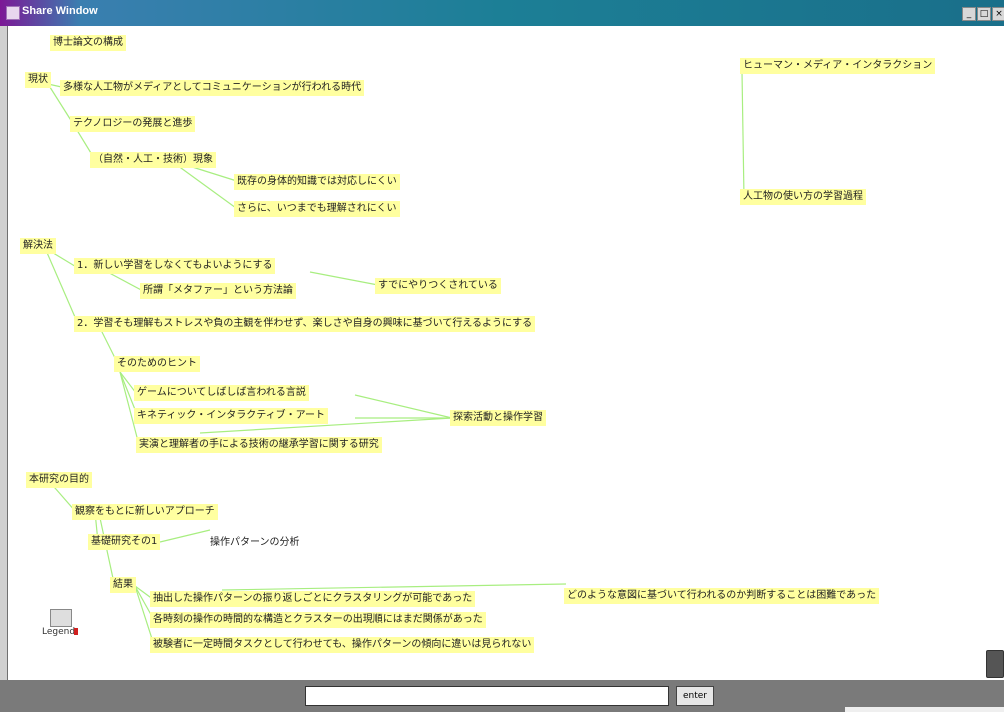 Image resolution: width=1004 pixels, height=712 pixels. What do you see at coordinates (123, 585) in the screenshot?
I see `node-results: 結果` at bounding box center [123, 585].